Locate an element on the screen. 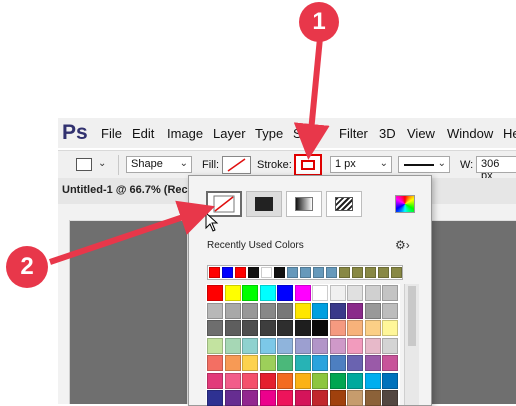 The image size is (516, 406). annotation-marker-1: 1 is located at coordinates (319, 22).